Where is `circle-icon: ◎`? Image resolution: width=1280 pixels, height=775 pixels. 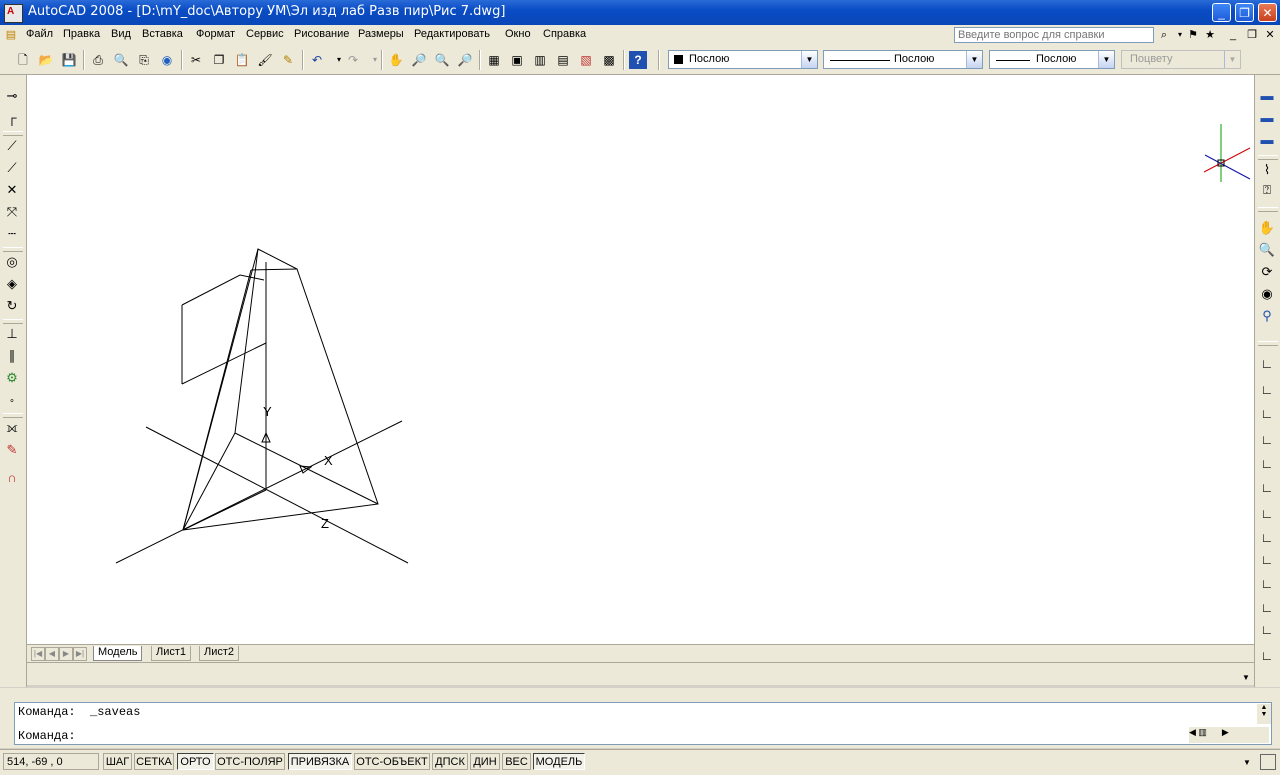 circle-icon: ◎ is located at coordinates (12, 262).